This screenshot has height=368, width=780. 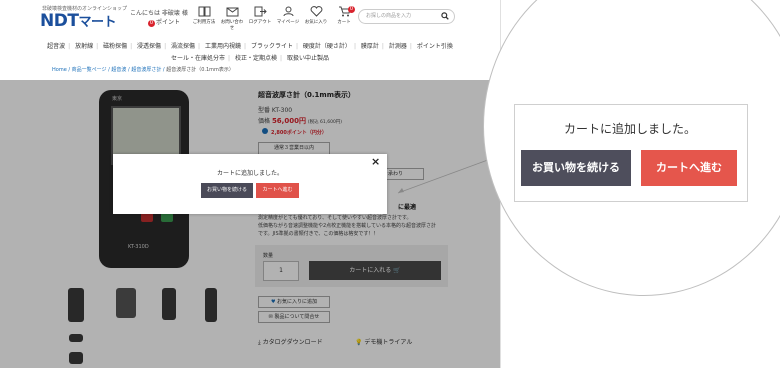 What do you see at coordinates (344, 22) in the screenshot?
I see `header-link-label: カート` at bounding box center [344, 22].